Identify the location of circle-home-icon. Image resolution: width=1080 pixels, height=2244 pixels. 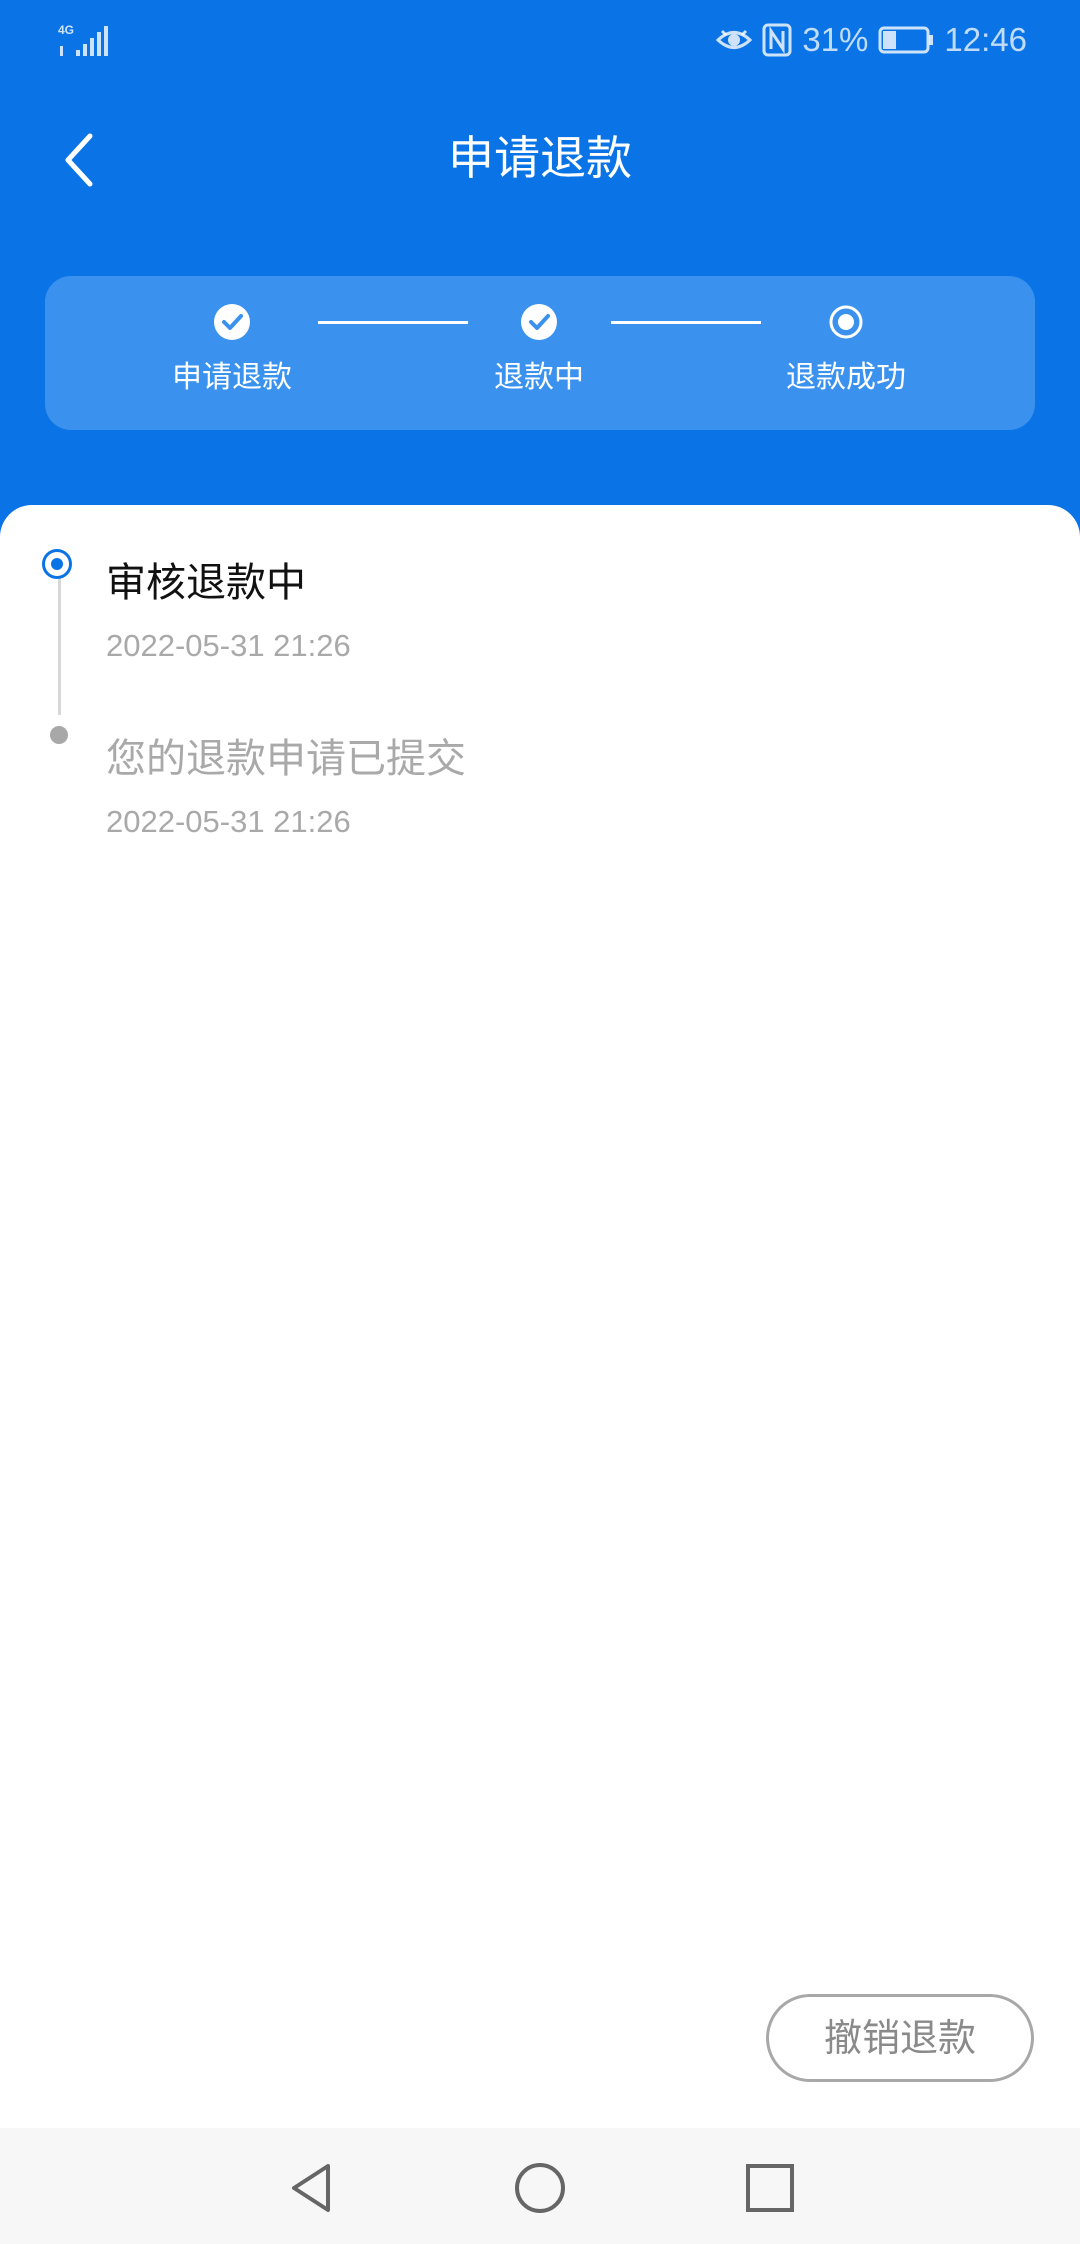
(540, 2188).